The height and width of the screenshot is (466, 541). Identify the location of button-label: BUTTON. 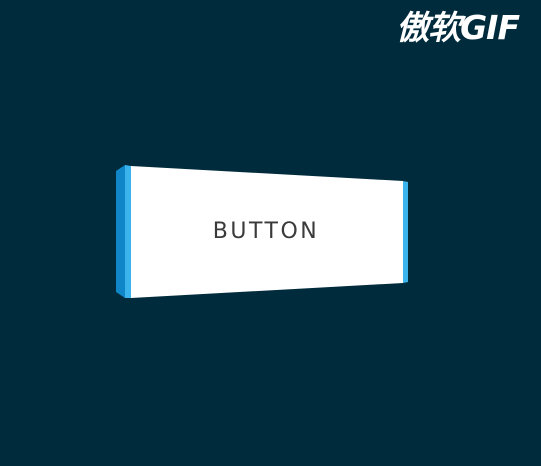
(266, 231).